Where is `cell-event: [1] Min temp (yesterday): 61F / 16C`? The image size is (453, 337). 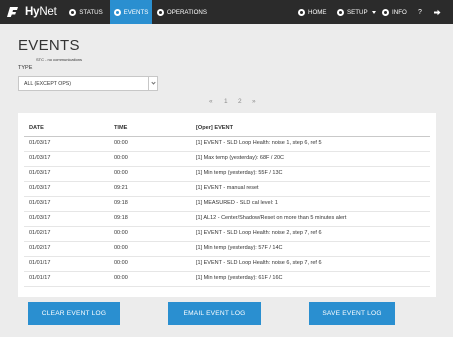
cell-event: [1] Min temp (yesterday): 61F / 16C is located at coordinates (239, 278).